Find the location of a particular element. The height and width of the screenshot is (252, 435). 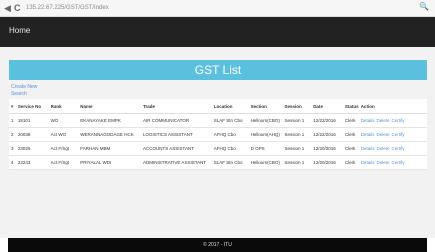

table-cell: AIR COMMUNICATOR is located at coordinates (176, 120).